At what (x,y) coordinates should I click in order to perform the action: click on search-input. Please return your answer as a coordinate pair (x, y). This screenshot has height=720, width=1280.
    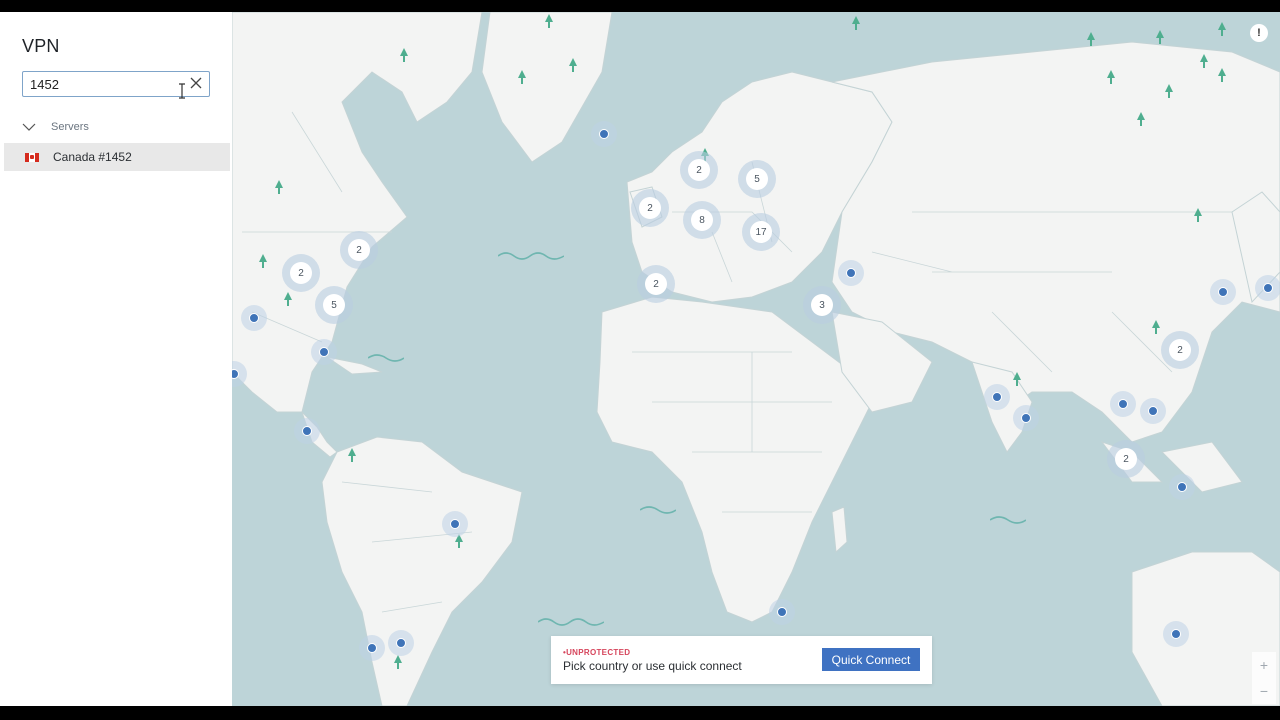
    Looking at the image, I should click on (100, 84).